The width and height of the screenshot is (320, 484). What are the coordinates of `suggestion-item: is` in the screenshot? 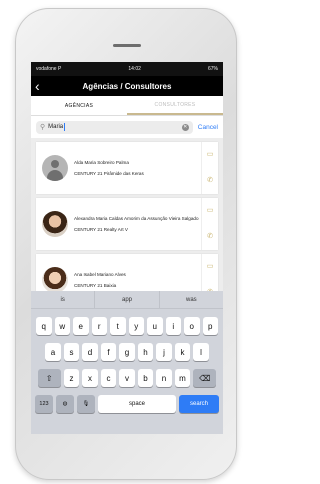 It's located at (62, 299).